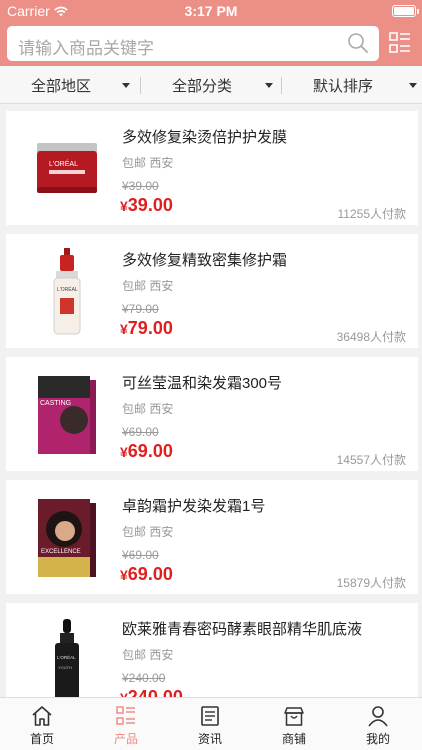 This screenshot has height=750, width=422. What do you see at coordinates (61, 552) in the screenshot?
I see `svg-text: EXCELLENCE` at bounding box center [61, 552].